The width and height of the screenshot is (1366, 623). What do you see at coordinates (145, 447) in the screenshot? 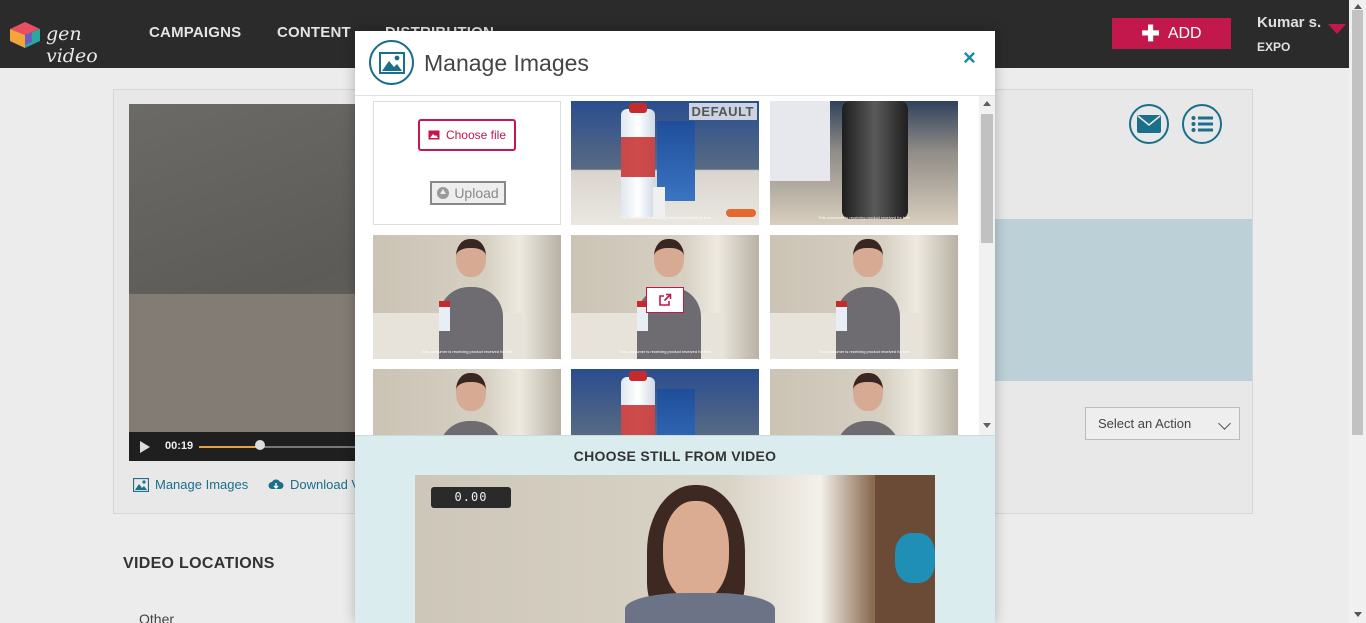
I see `play-icon` at bounding box center [145, 447].